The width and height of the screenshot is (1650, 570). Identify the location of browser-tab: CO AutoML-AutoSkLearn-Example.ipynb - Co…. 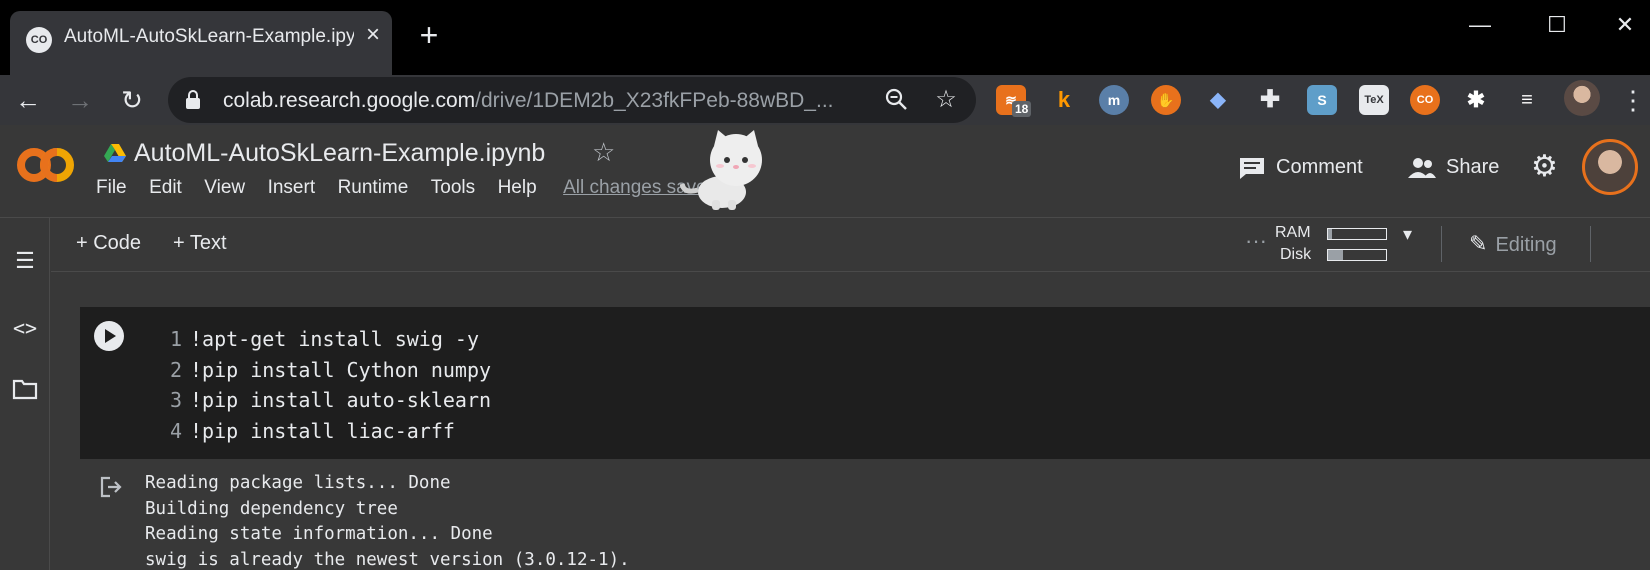
(201, 43).